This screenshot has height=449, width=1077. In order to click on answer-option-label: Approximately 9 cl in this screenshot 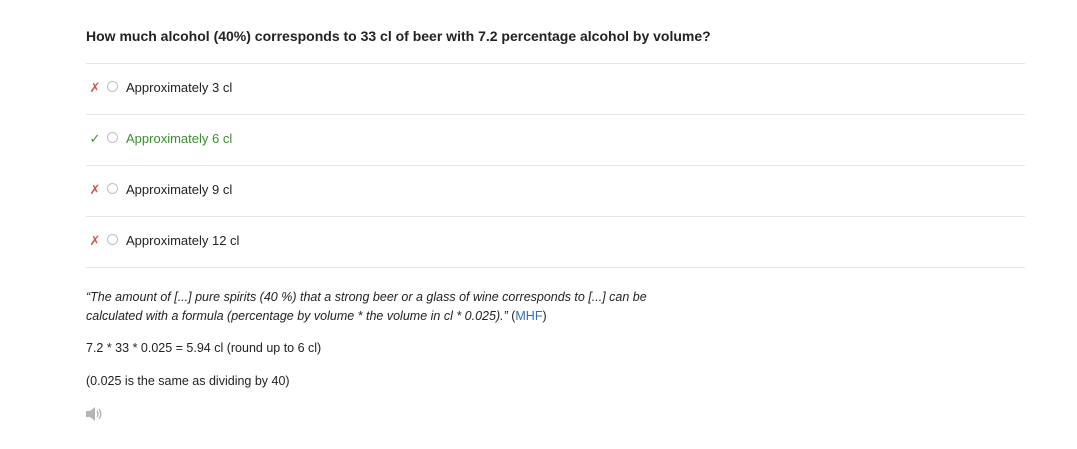, I will do `click(179, 189)`.